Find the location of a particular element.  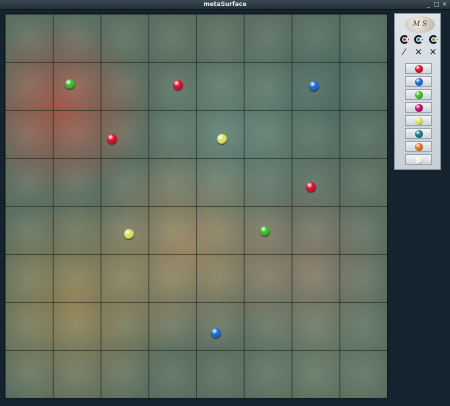

orange-ball-icon is located at coordinates (418, 146).